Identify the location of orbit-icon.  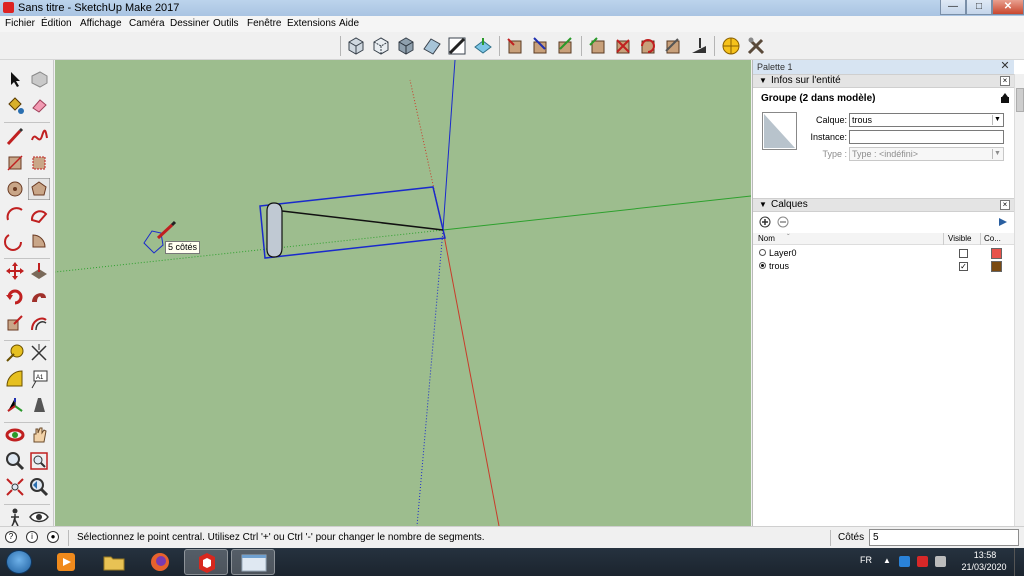
(15, 435).